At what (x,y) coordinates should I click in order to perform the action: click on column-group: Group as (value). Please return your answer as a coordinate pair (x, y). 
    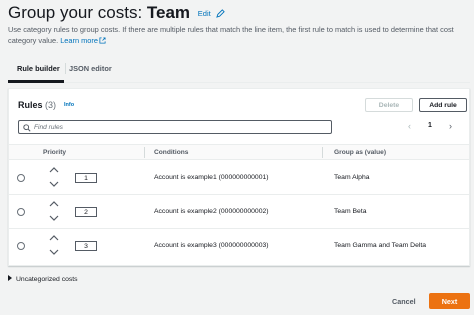
    Looking at the image, I should click on (360, 152).